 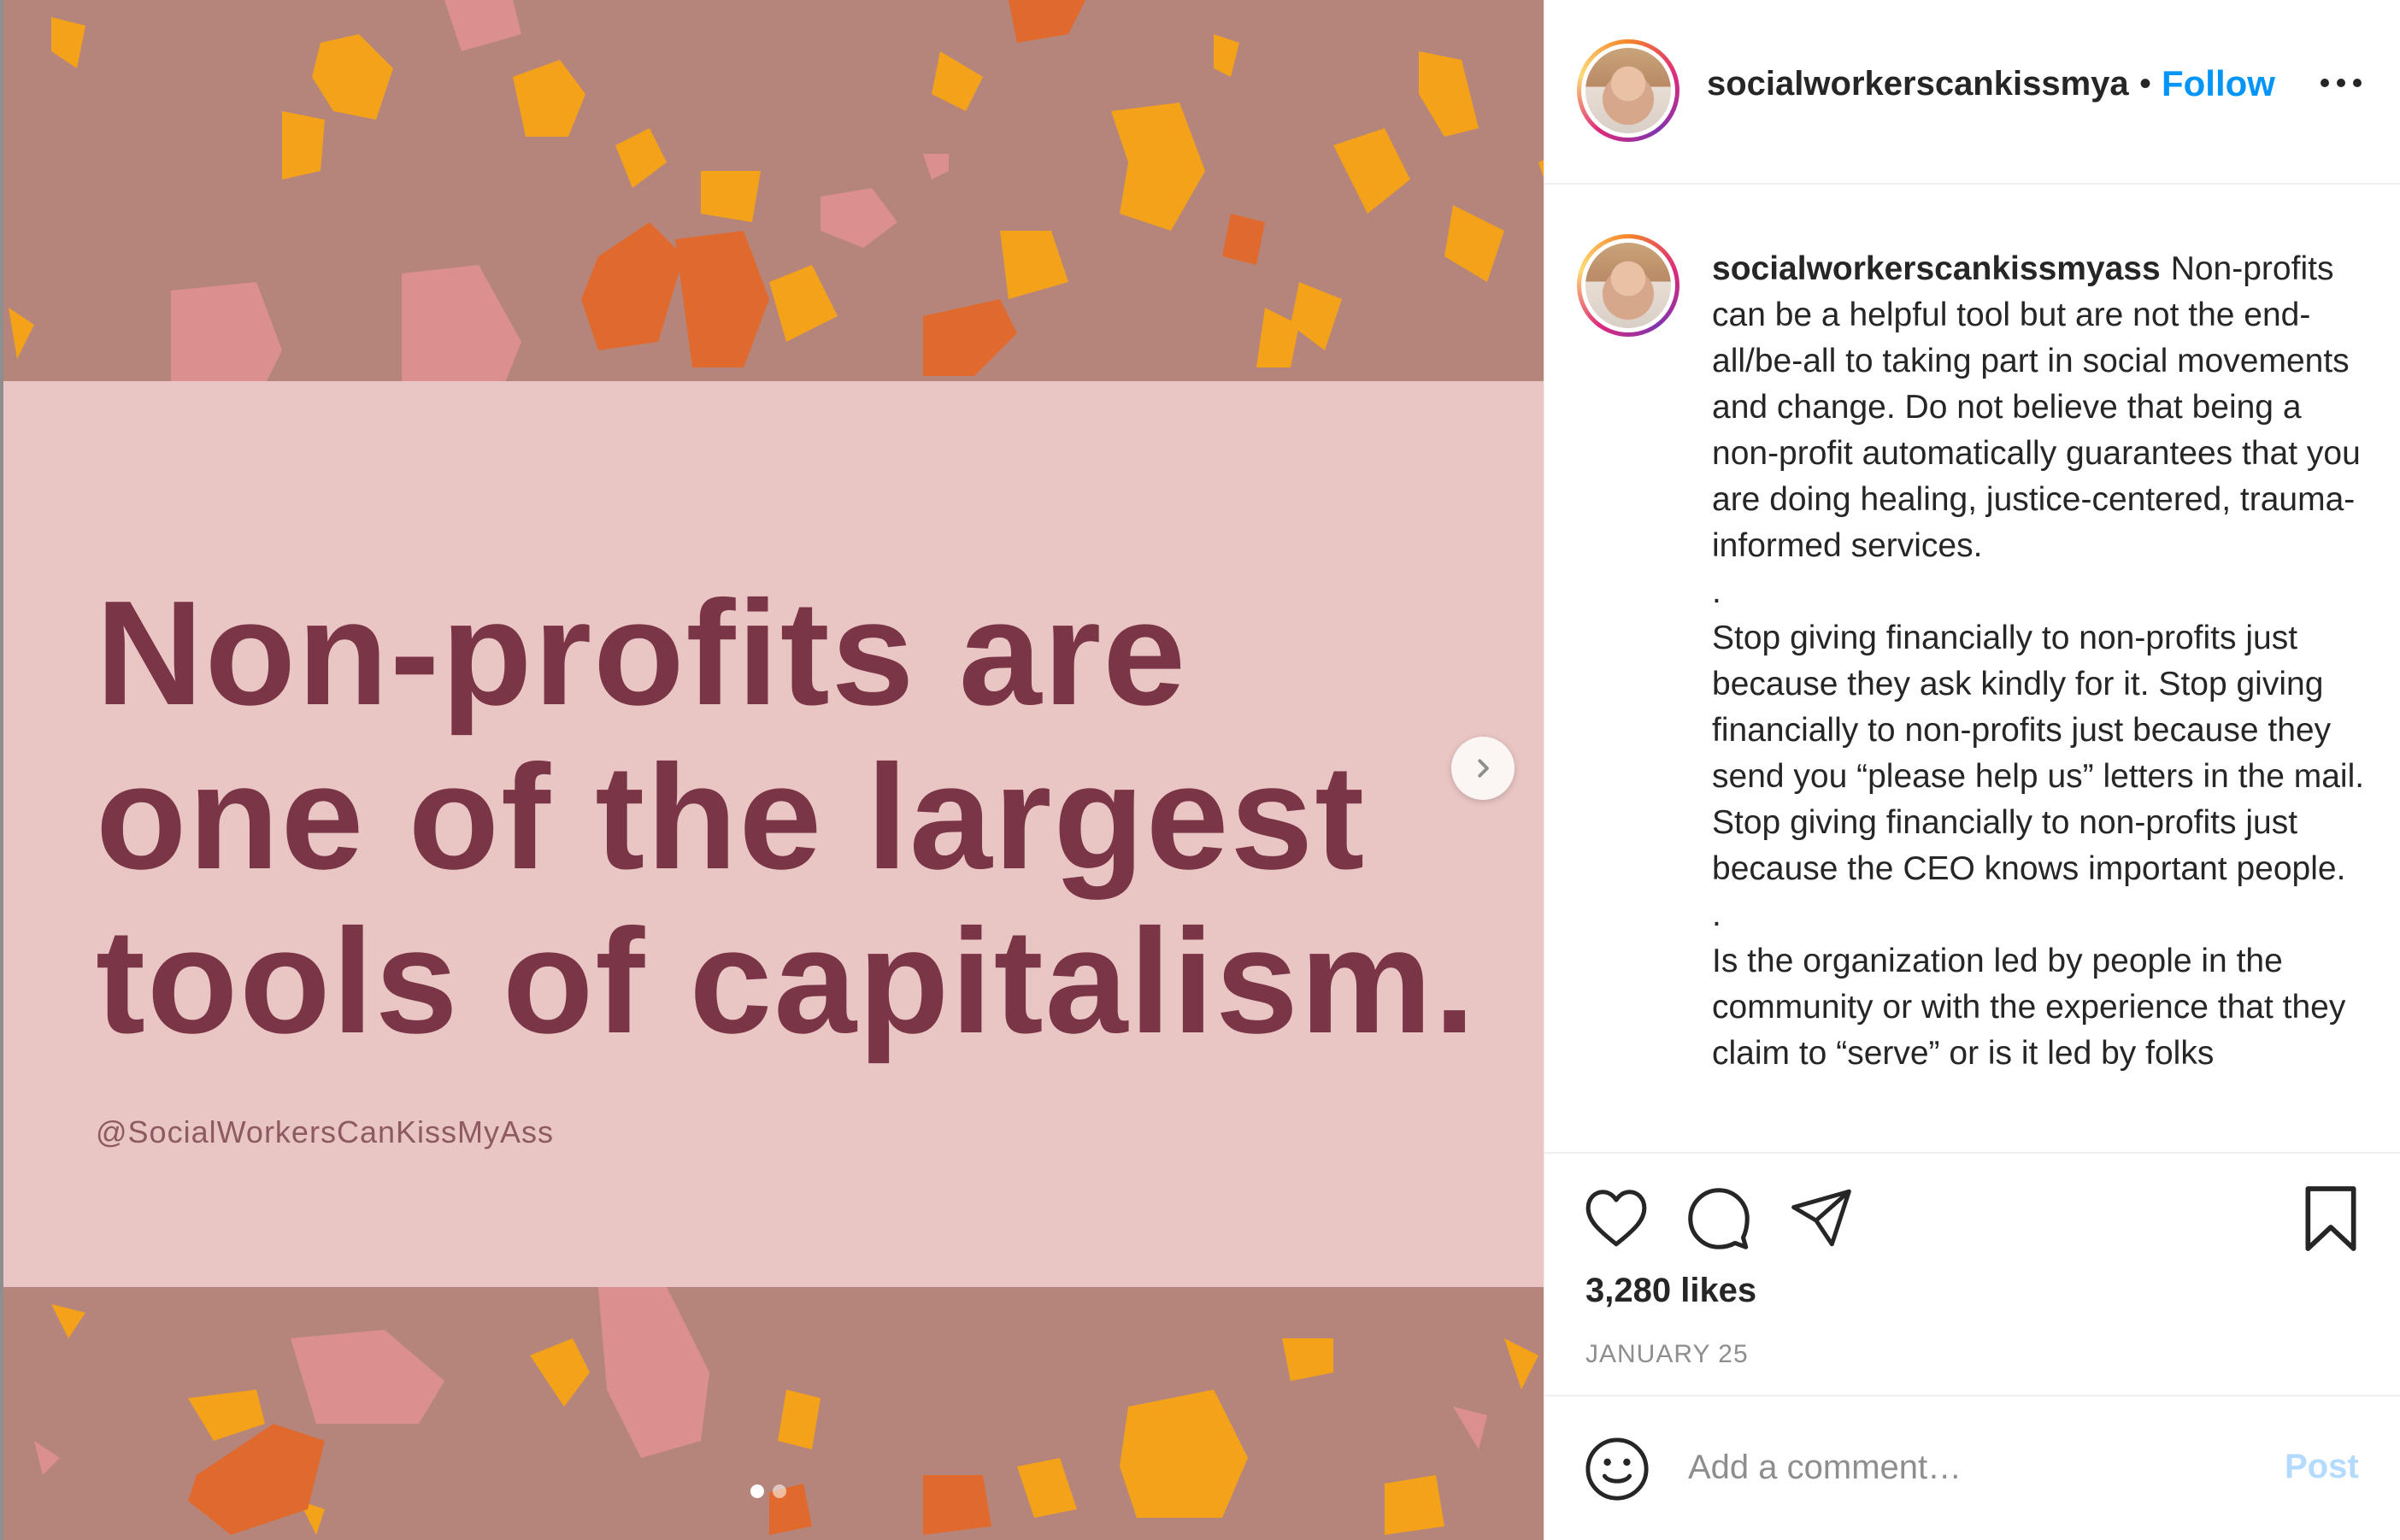 I want to click on chevron-right-icon, so click(x=1483, y=768).